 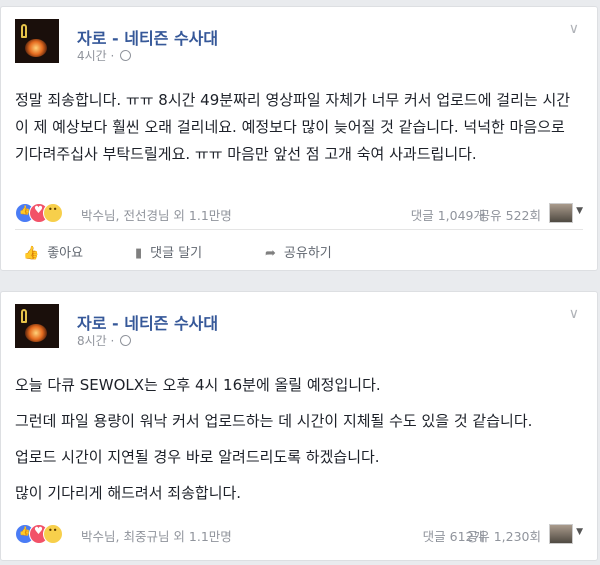 I want to click on reaction-names: 박수님, 전선경님 외 1.1만명, so click(x=156, y=214).